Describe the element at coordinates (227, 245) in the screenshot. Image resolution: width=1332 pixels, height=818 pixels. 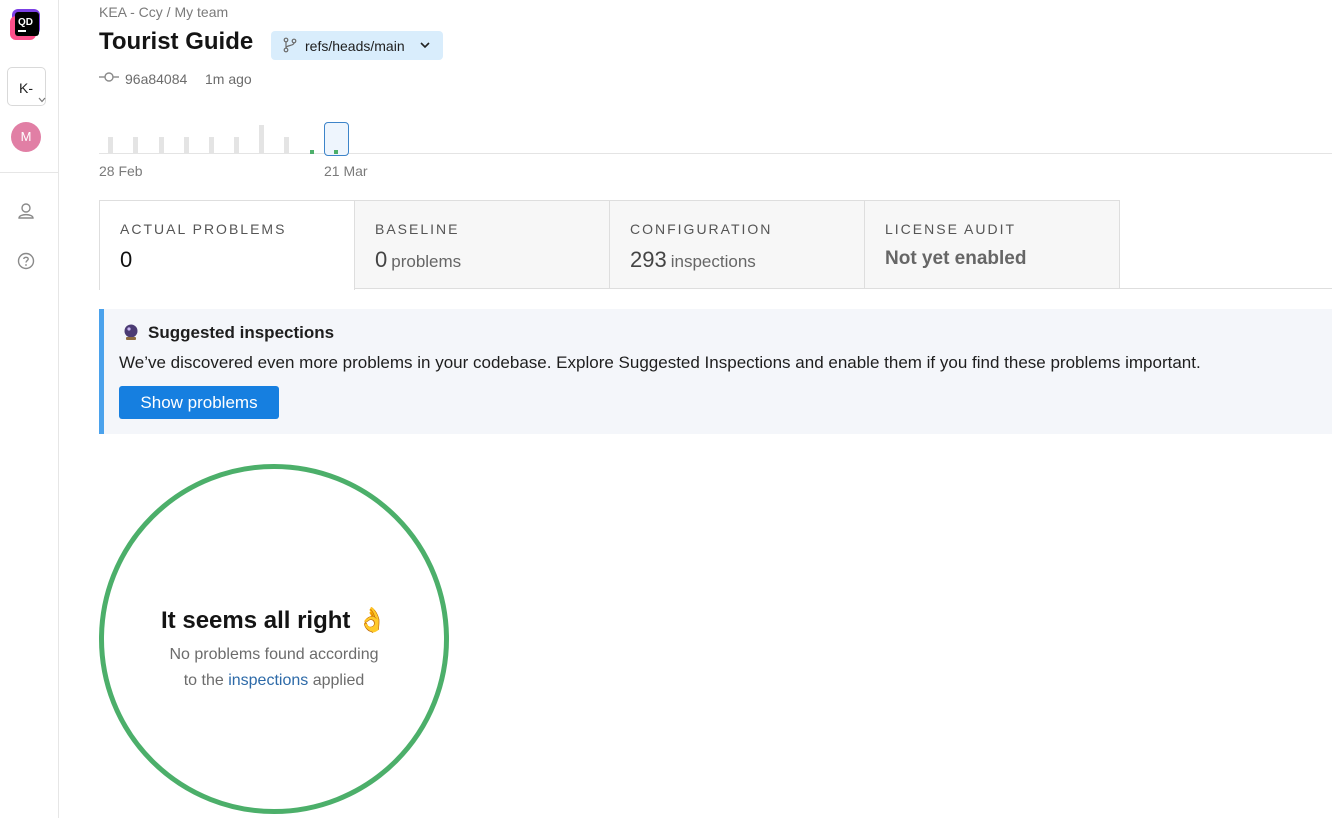
I see `tab-actual-problems: ACTUAL PROBLEMS 0` at that location.